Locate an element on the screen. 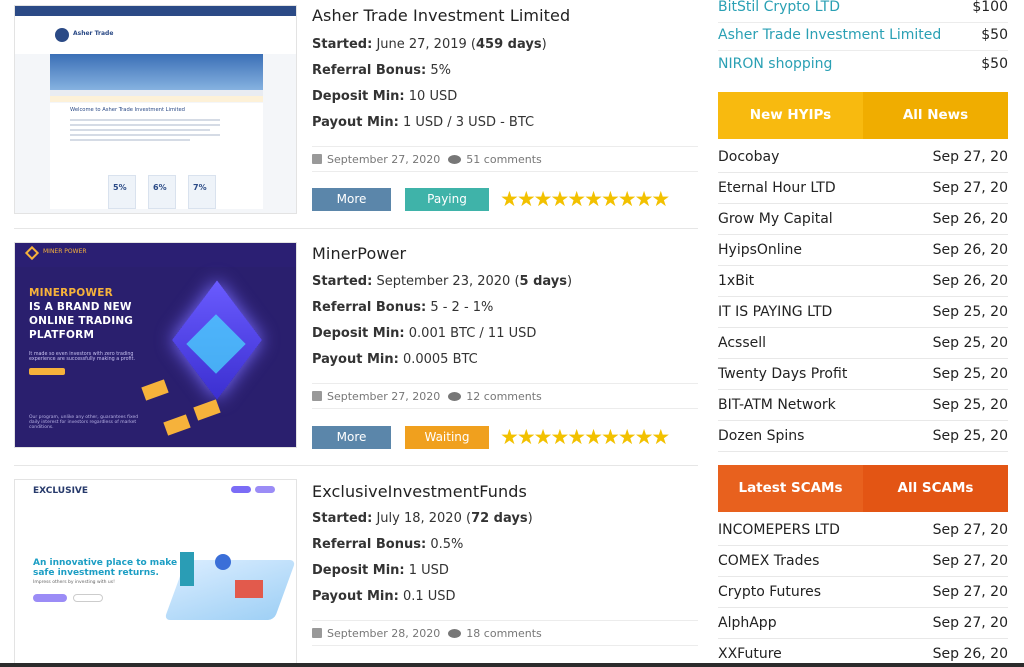  top-list-name: BitStil Crypto LTD is located at coordinates (779, 7).